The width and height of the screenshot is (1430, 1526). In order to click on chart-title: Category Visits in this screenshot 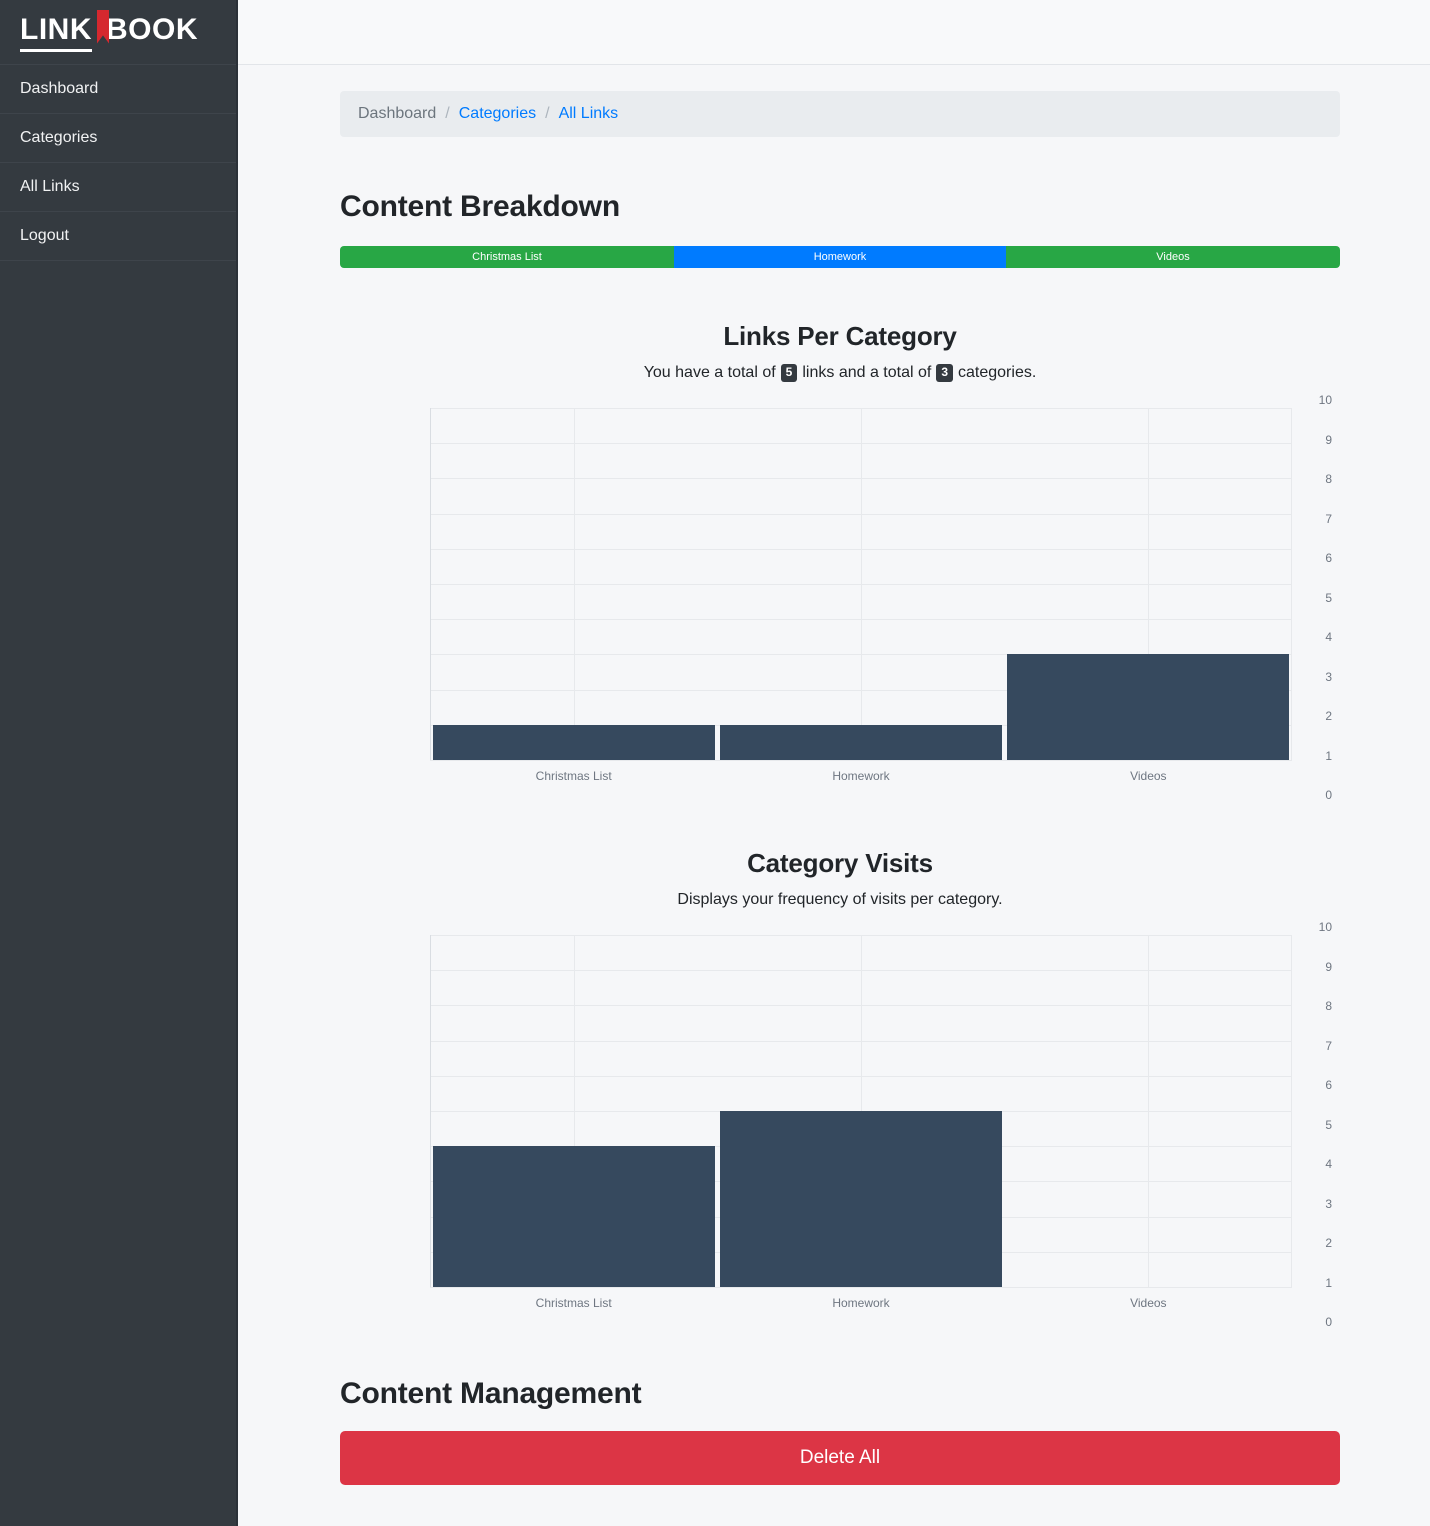, I will do `click(840, 863)`.